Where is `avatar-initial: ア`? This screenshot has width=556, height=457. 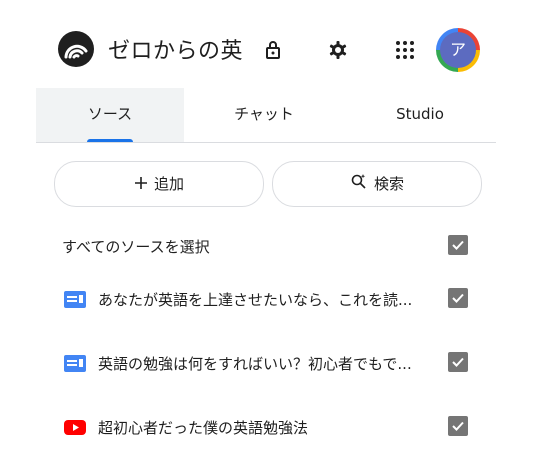
avatar-initial: ア is located at coordinates (458, 50).